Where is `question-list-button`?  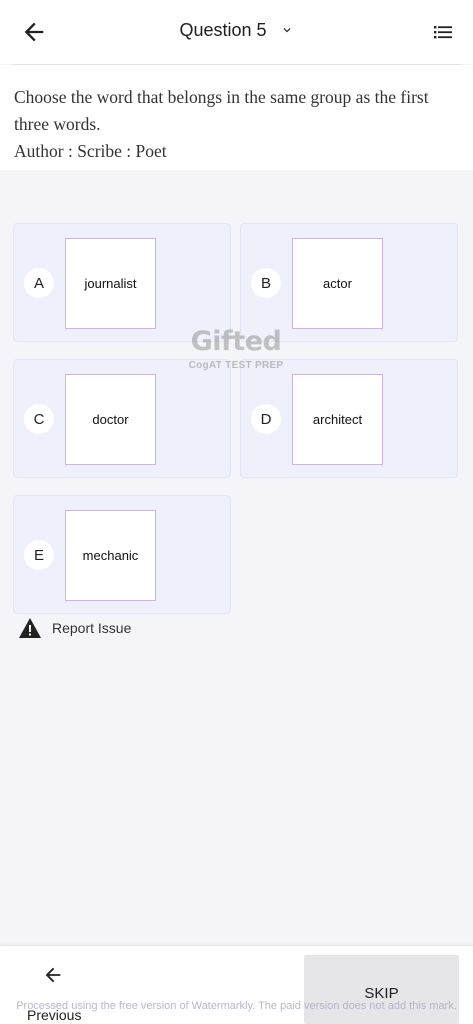
question-list-button is located at coordinates (443, 32).